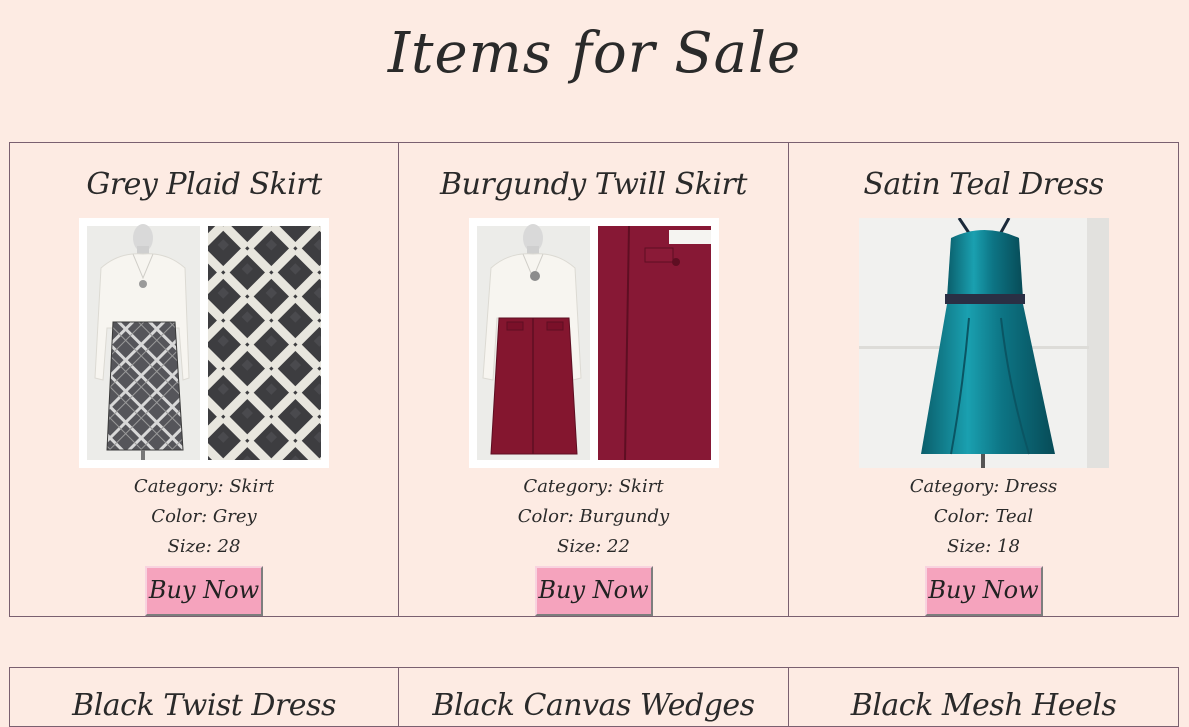  What do you see at coordinates (983, 184) in the screenshot?
I see `product-title: Satin Teal Dress` at bounding box center [983, 184].